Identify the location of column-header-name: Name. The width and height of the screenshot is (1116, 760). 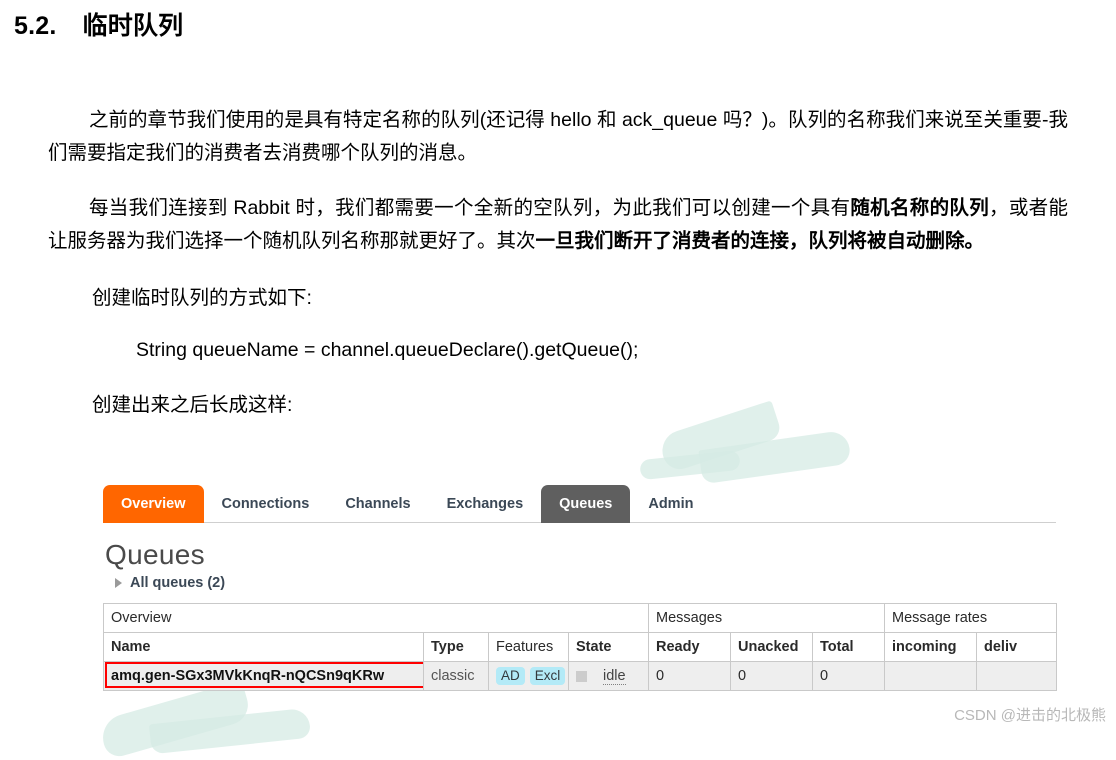
(263, 647).